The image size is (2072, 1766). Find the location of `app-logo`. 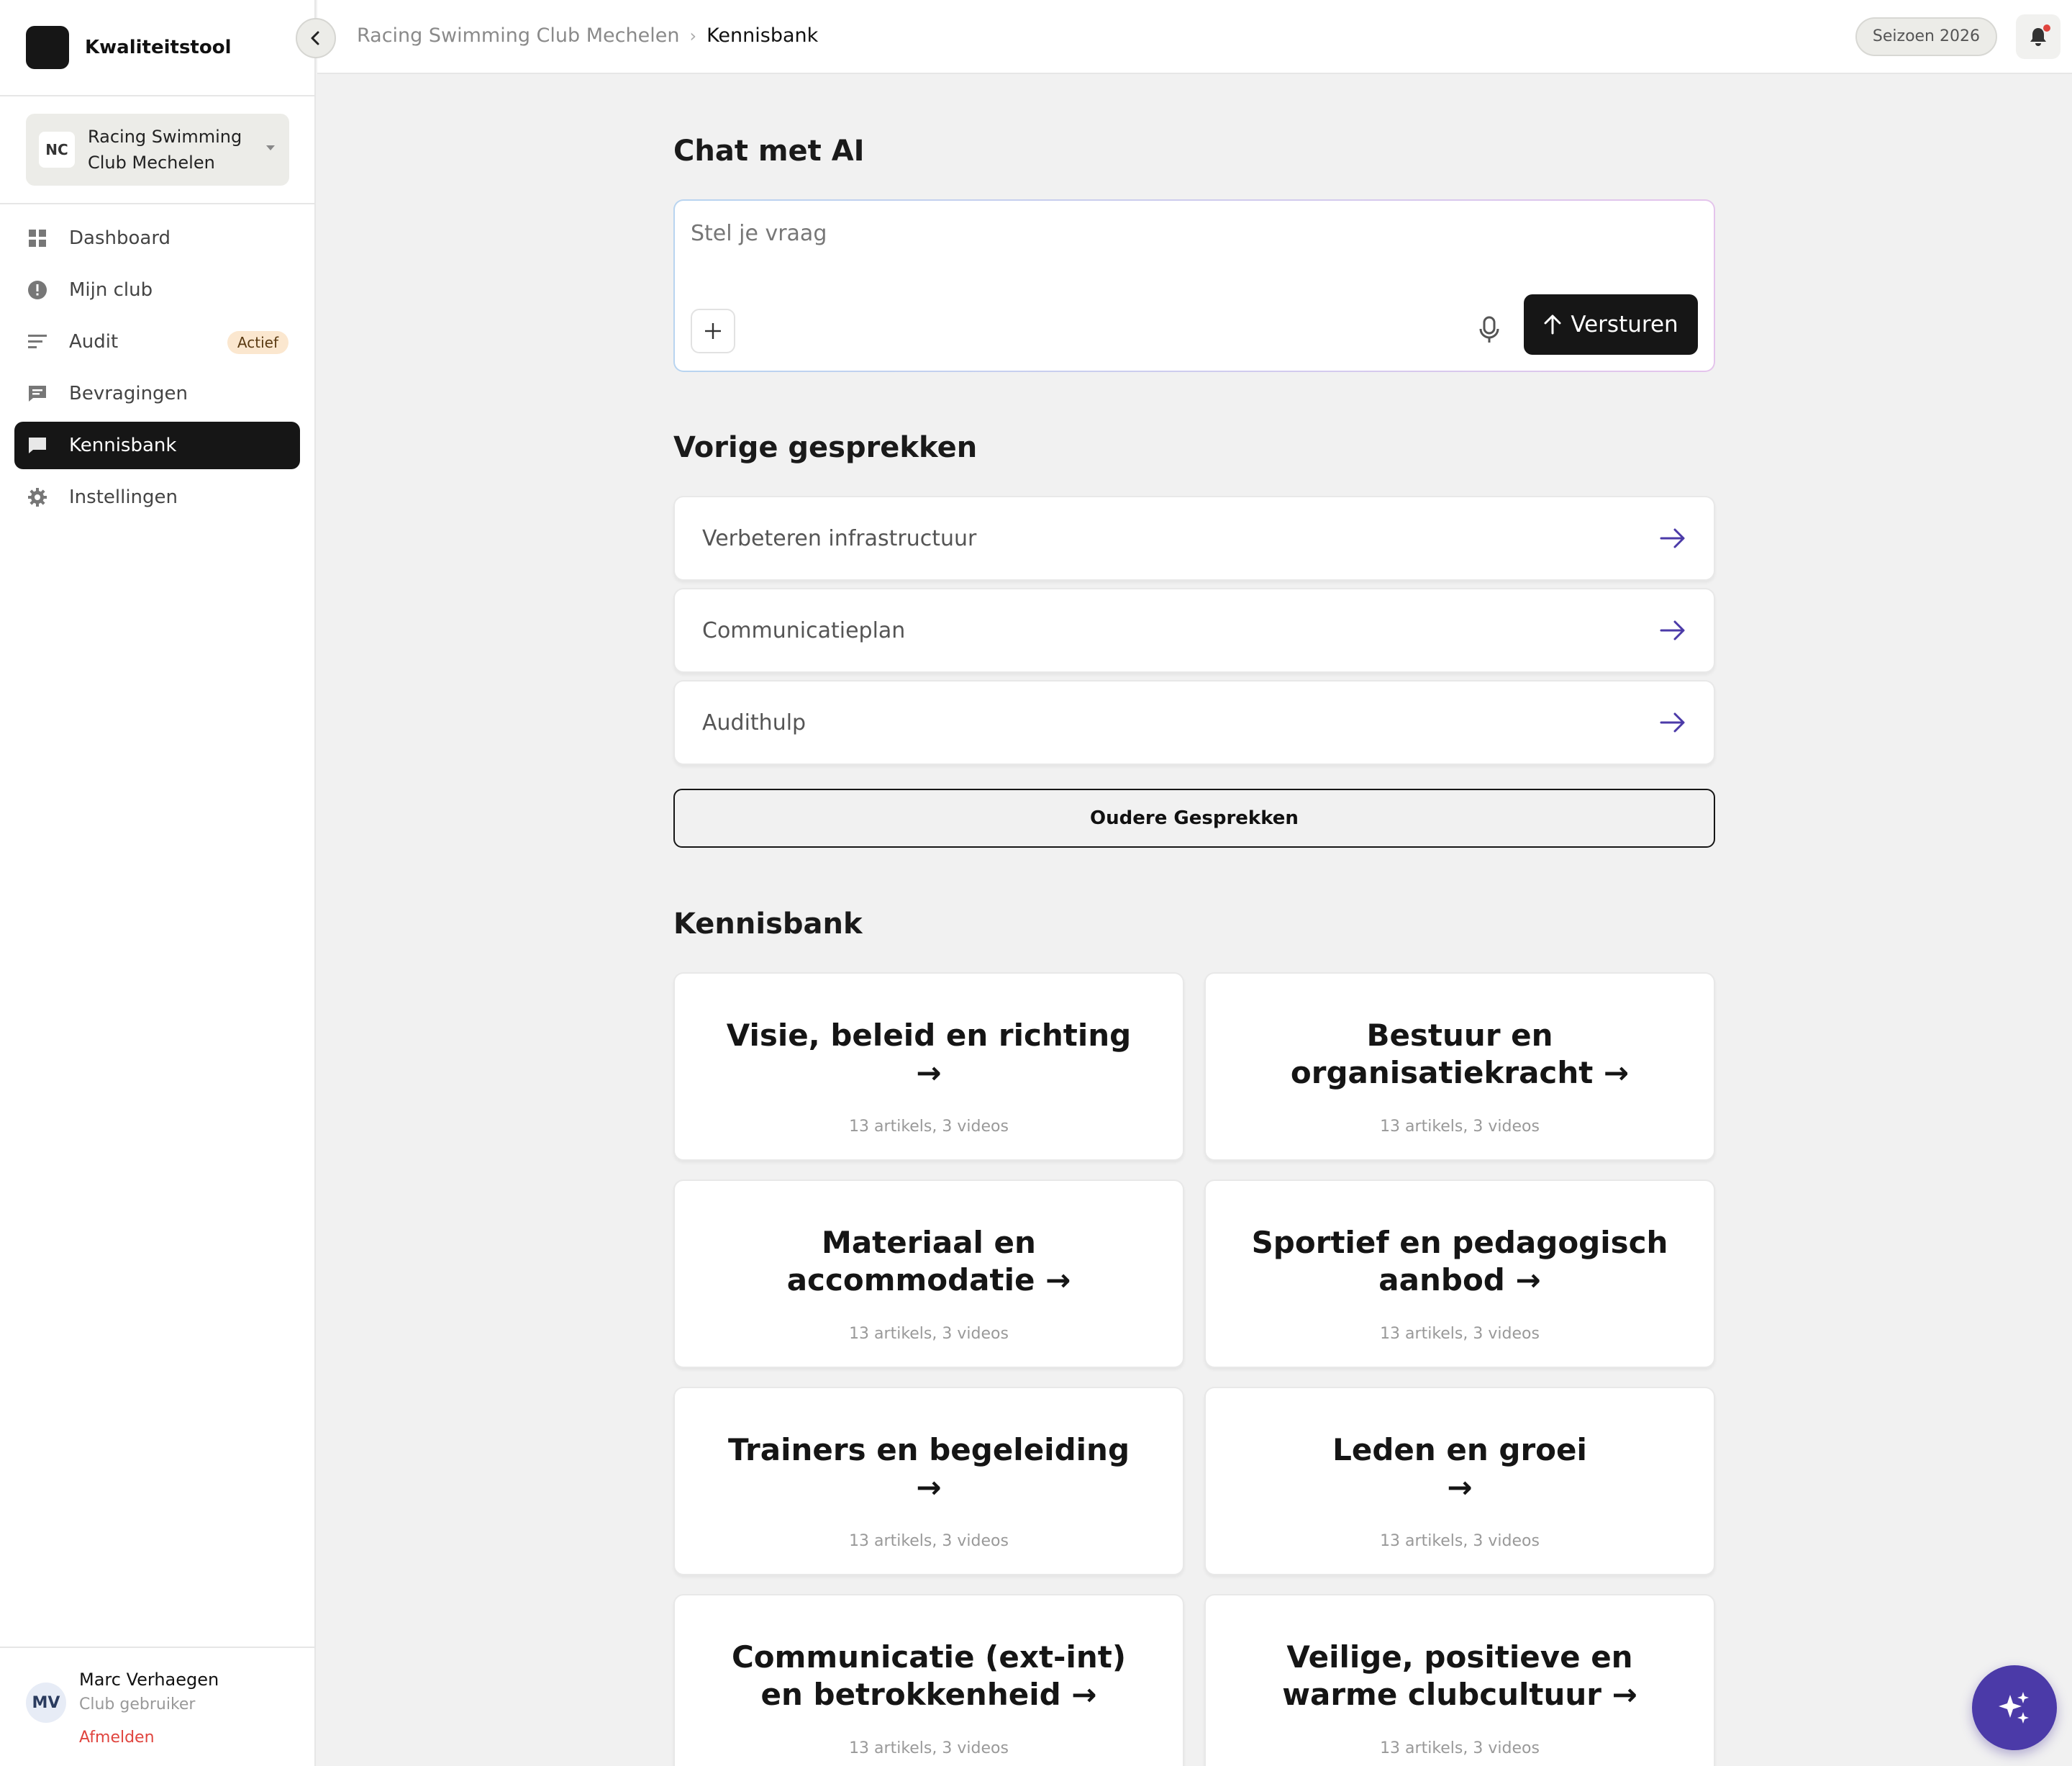

app-logo is located at coordinates (47, 48).